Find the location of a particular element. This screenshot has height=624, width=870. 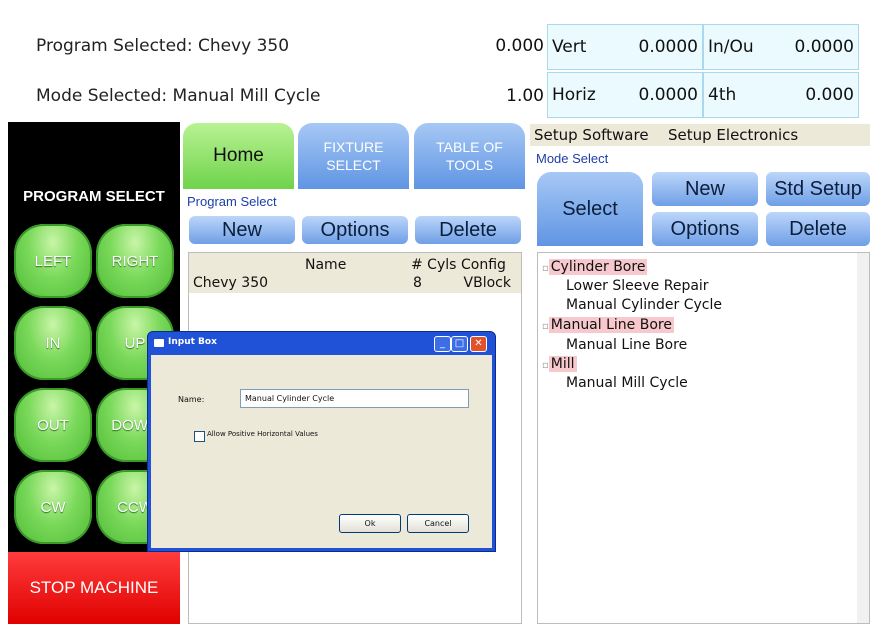

coord-in-out: In/Ou 0.0000 is located at coordinates (781, 47).